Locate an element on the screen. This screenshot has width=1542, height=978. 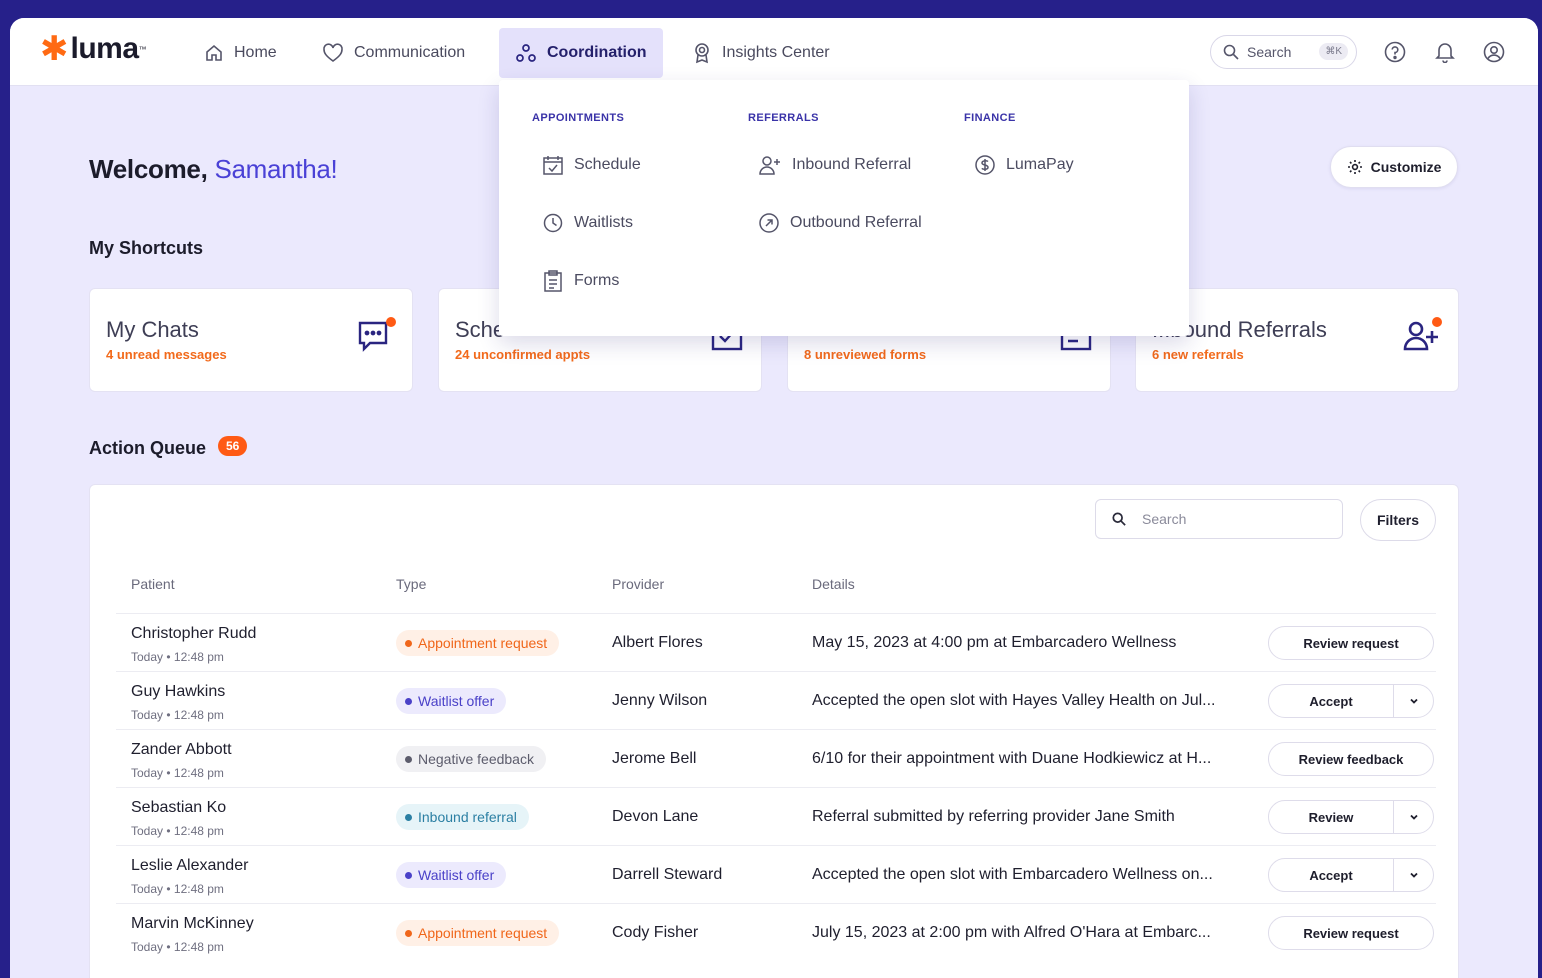
menu-heading-referrals: REFERRALS is located at coordinates (783, 118).